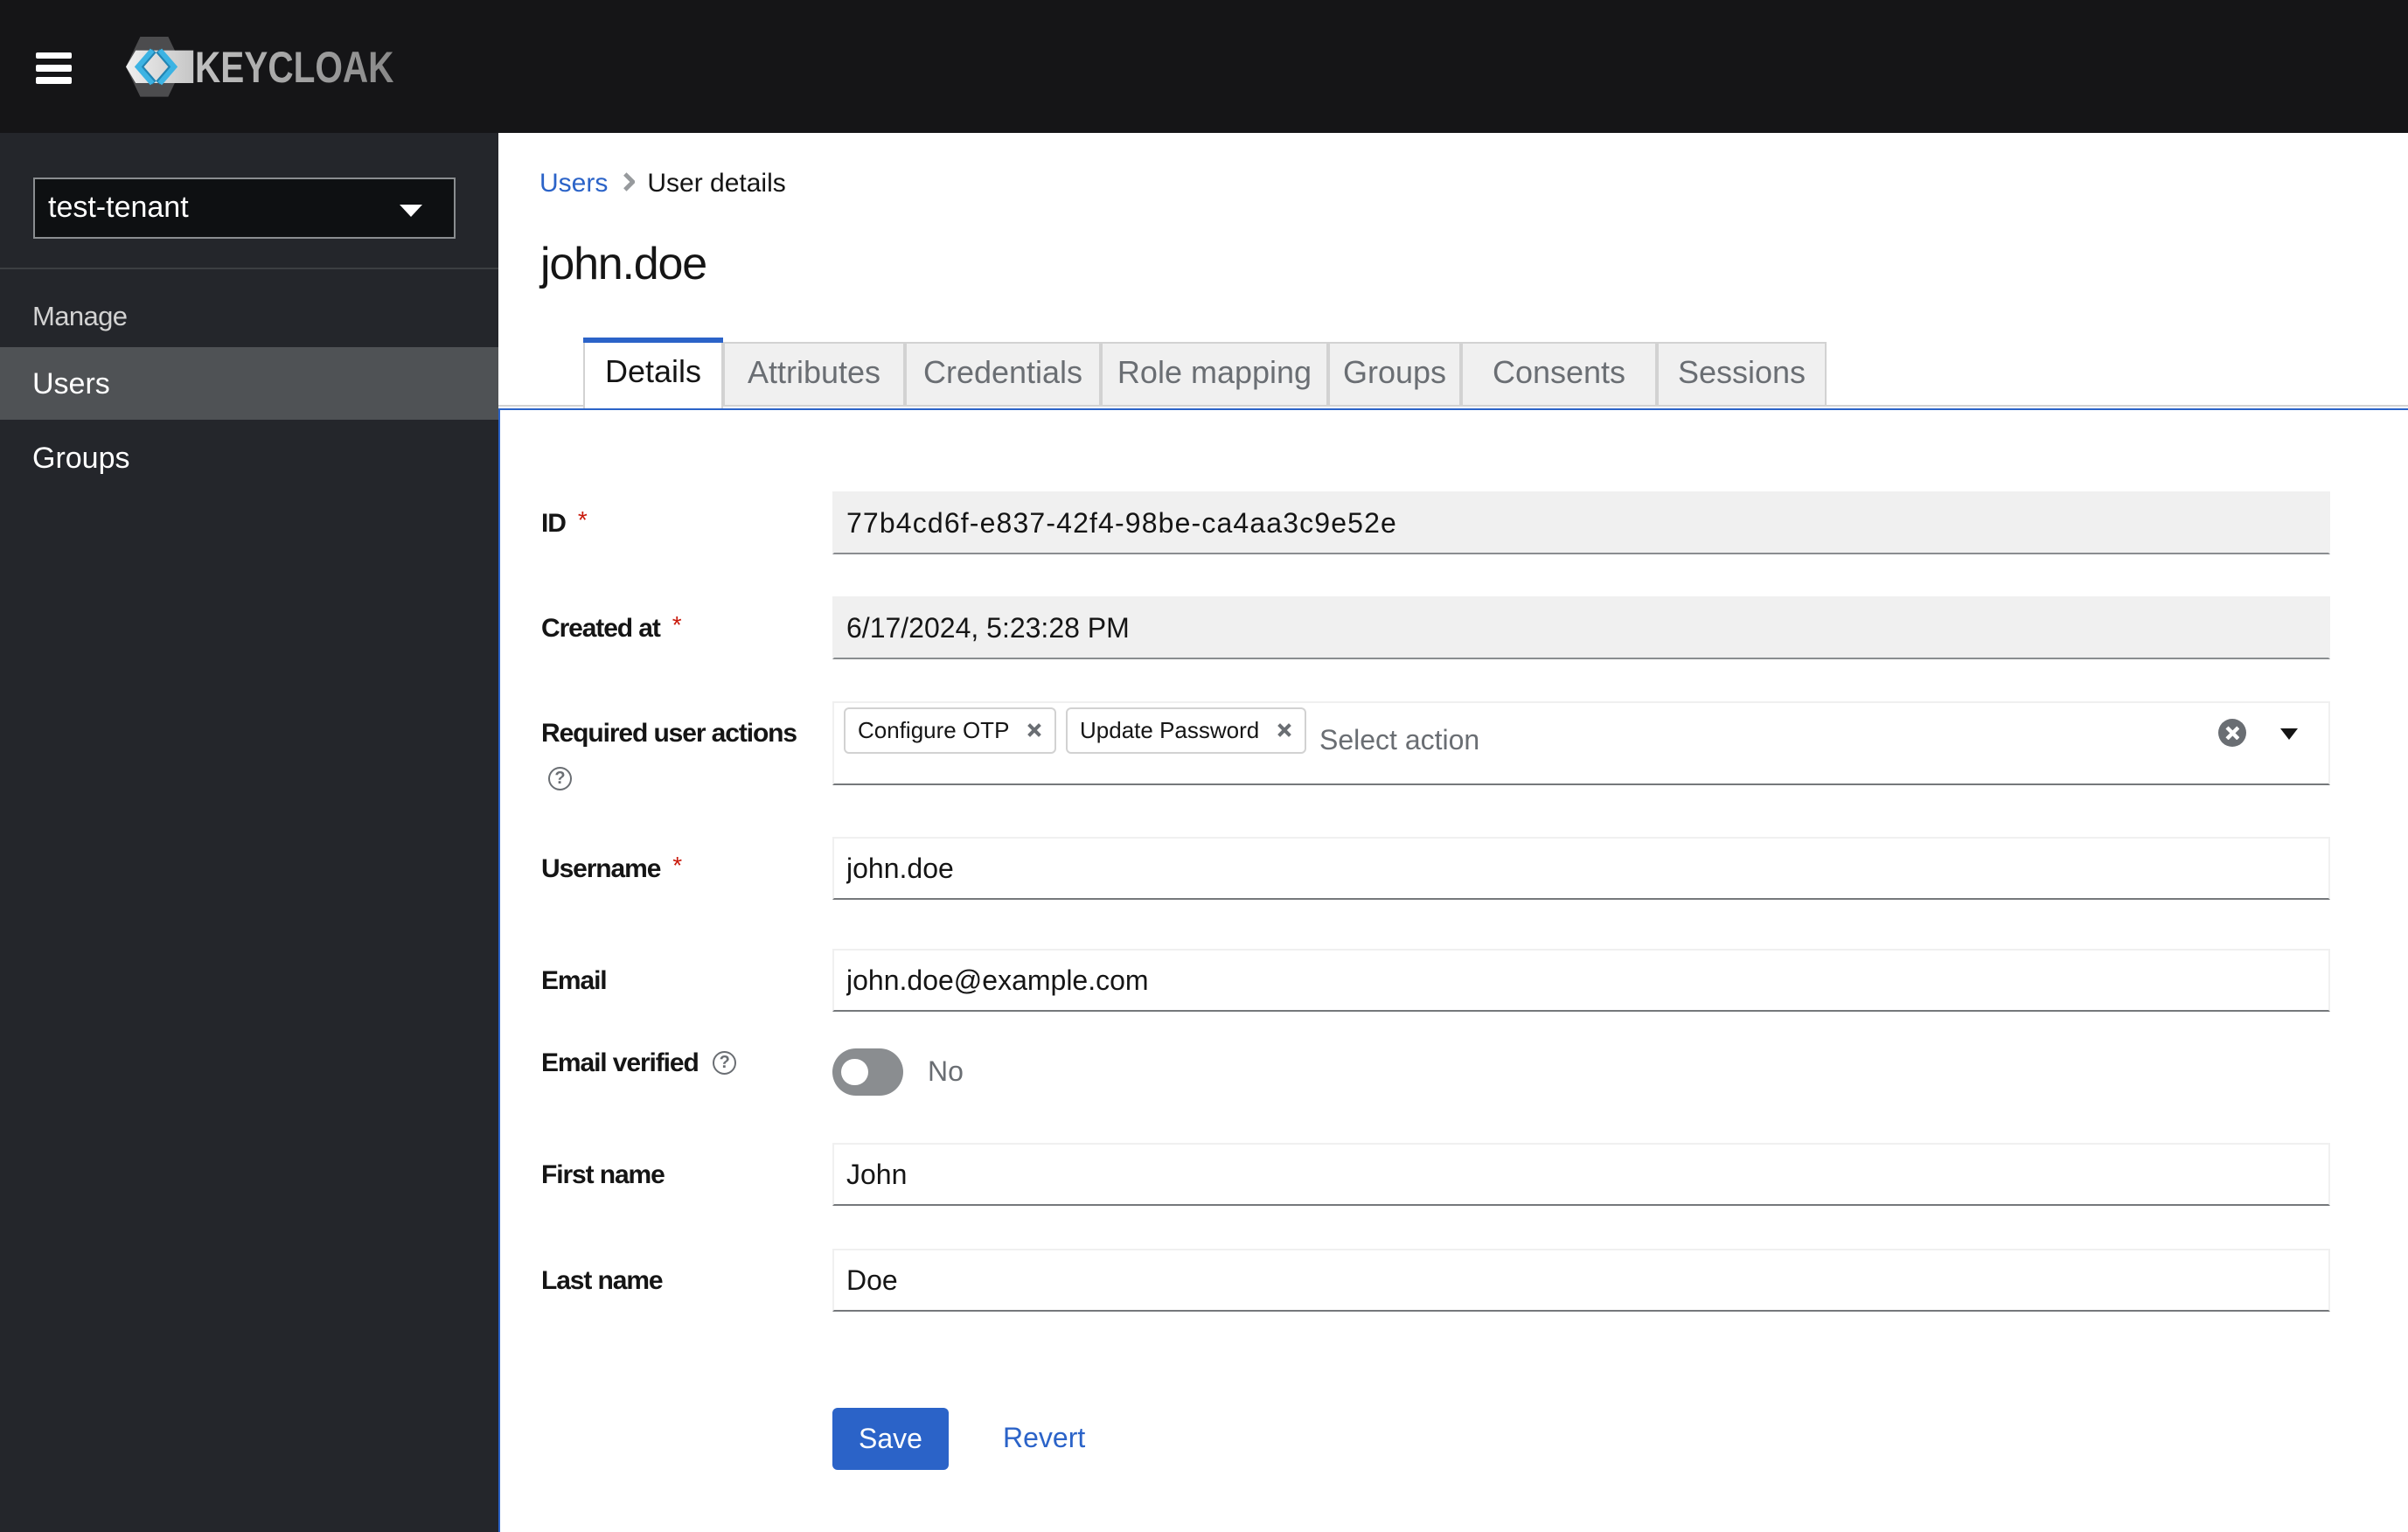 The image size is (2408, 1532). What do you see at coordinates (294, 67) in the screenshot?
I see `svg-text: KEYCLOAK` at bounding box center [294, 67].